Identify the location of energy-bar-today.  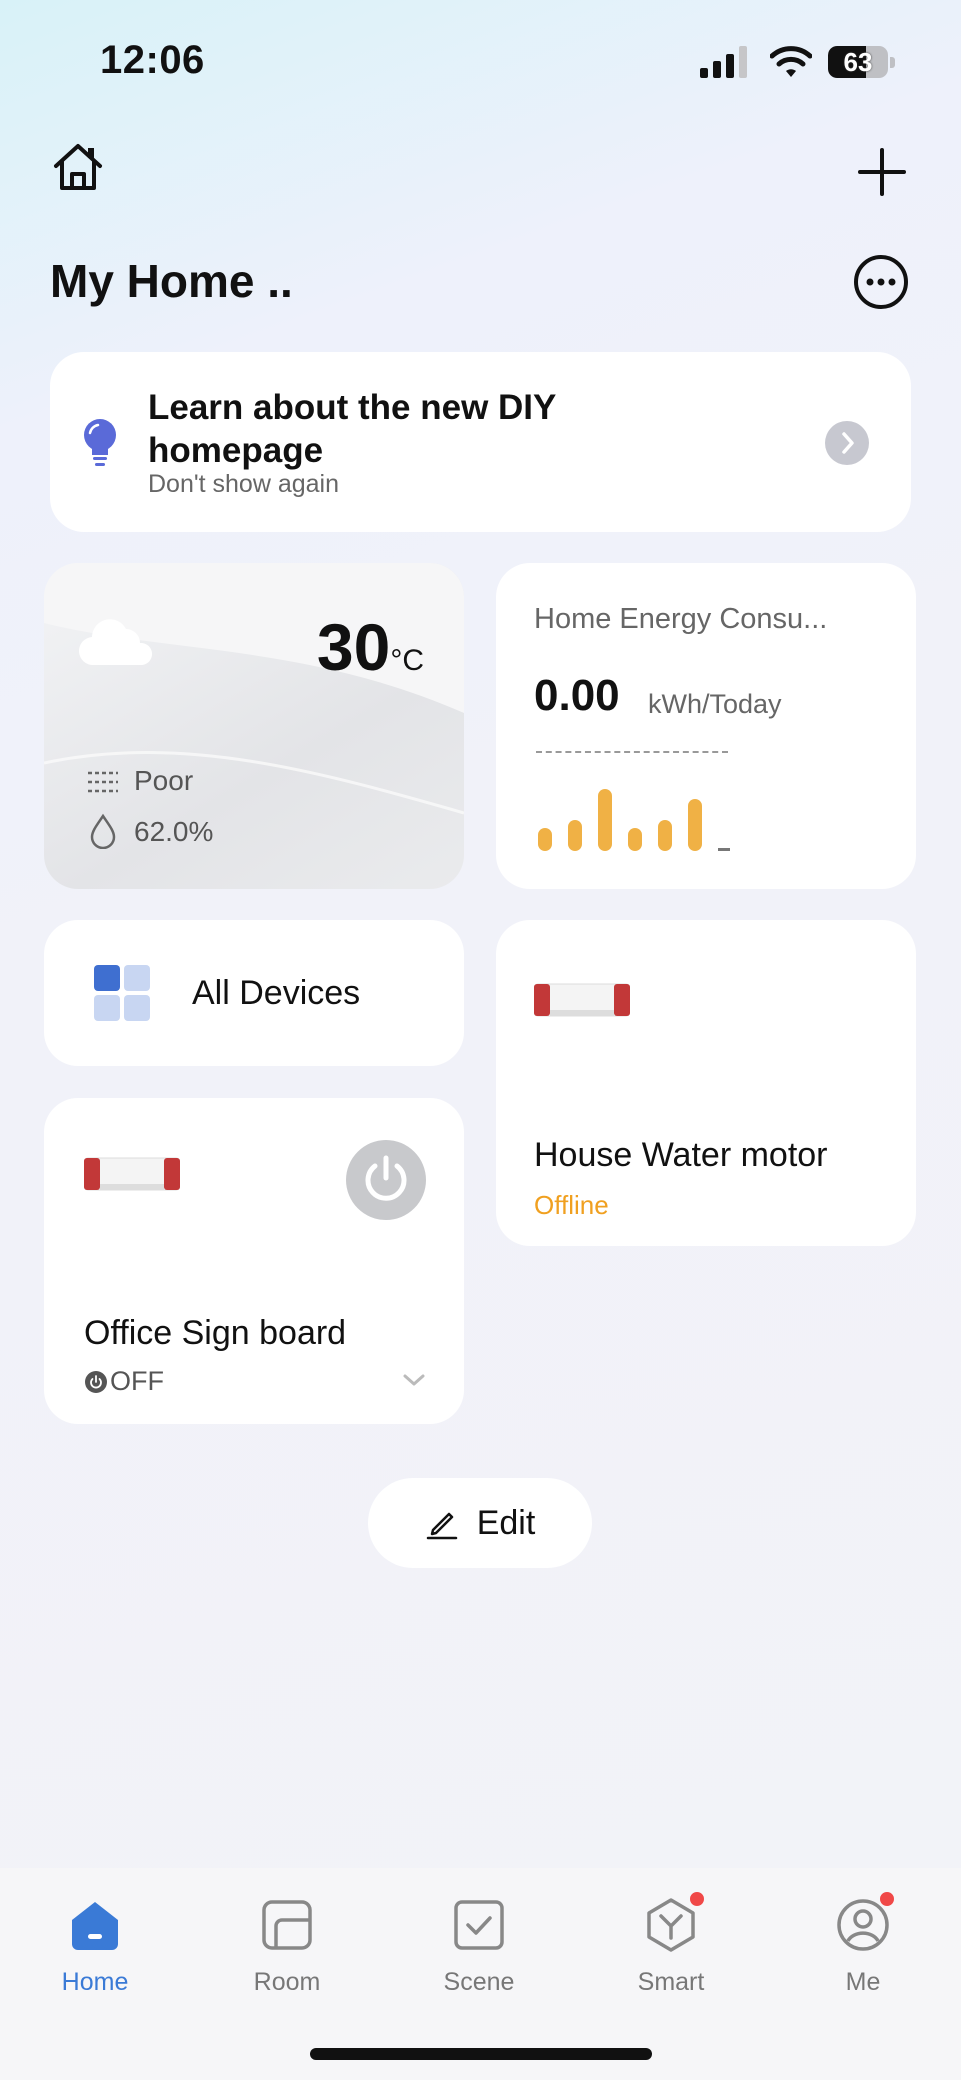
(724, 849).